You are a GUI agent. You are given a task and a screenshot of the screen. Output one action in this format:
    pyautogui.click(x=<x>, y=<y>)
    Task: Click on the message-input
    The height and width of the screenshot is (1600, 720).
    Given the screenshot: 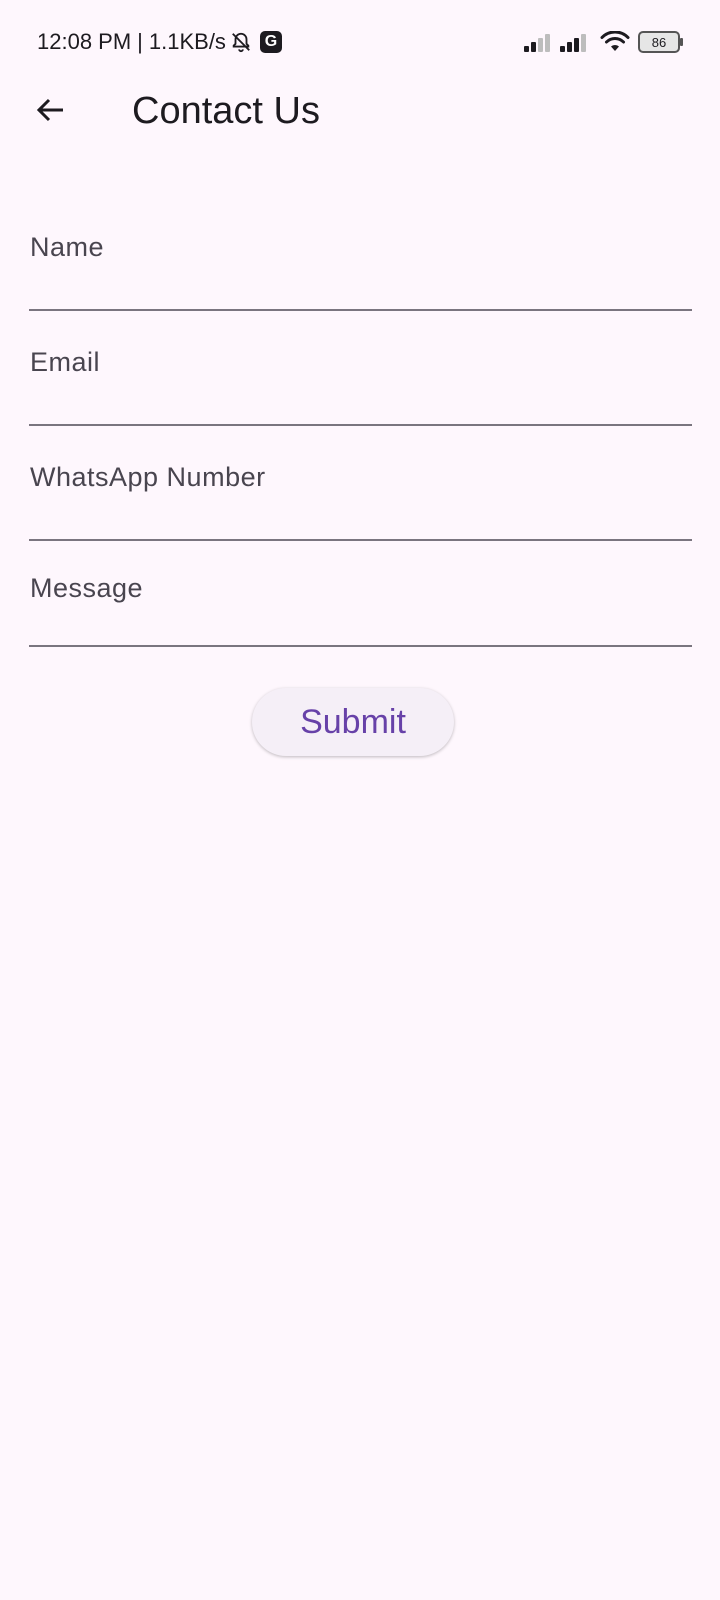 What is the action you would take?
    pyautogui.click(x=360, y=597)
    